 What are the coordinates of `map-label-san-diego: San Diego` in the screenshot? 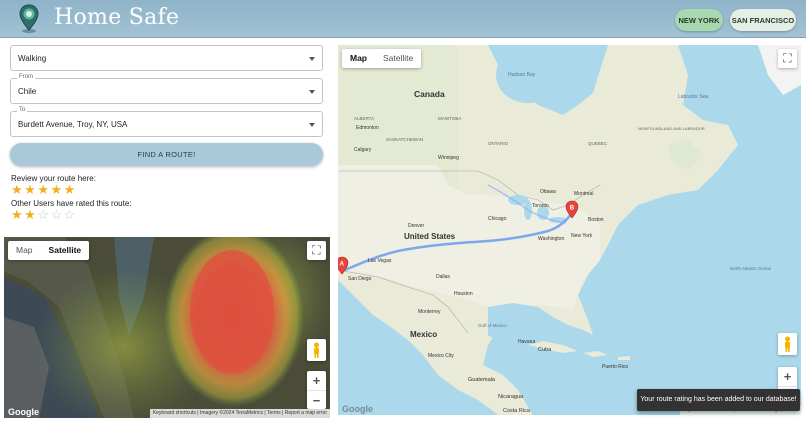 It's located at (360, 279).